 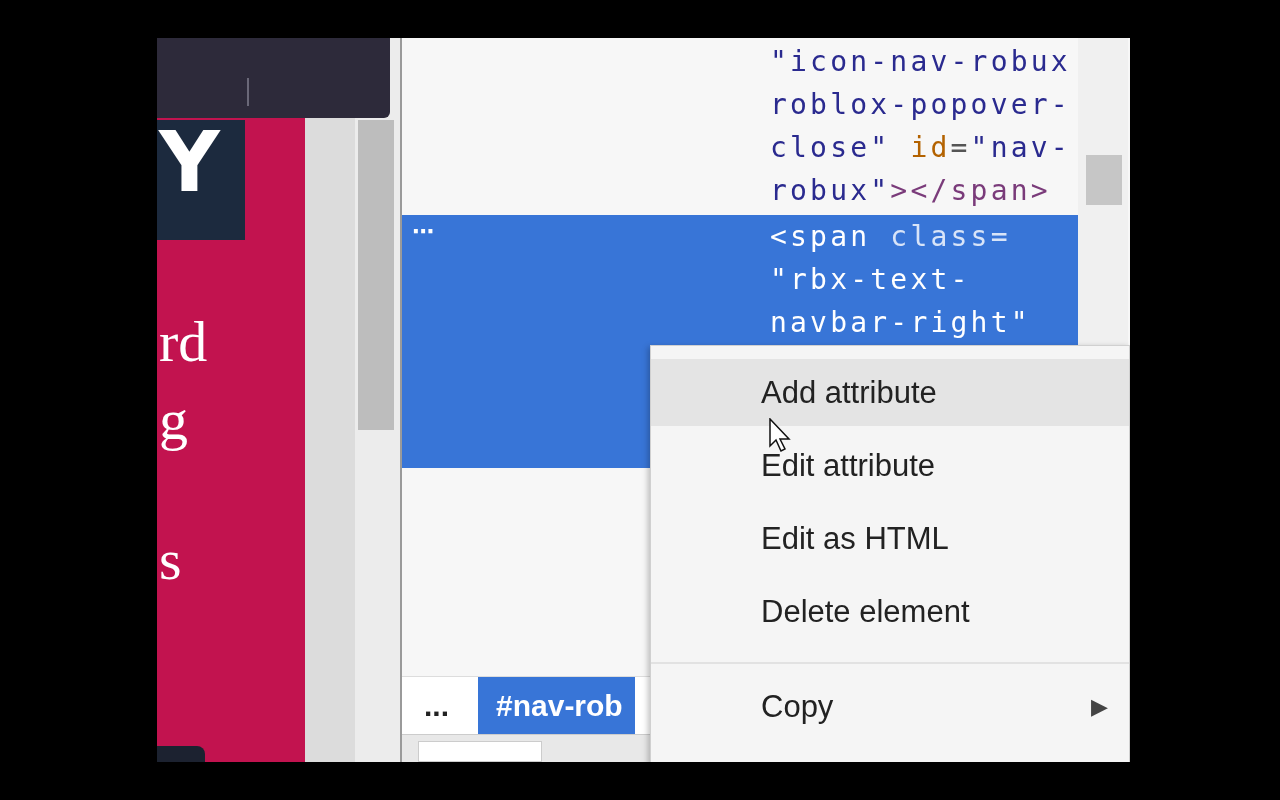 What do you see at coordinates (174, 420) in the screenshot?
I see `page-text: g` at bounding box center [174, 420].